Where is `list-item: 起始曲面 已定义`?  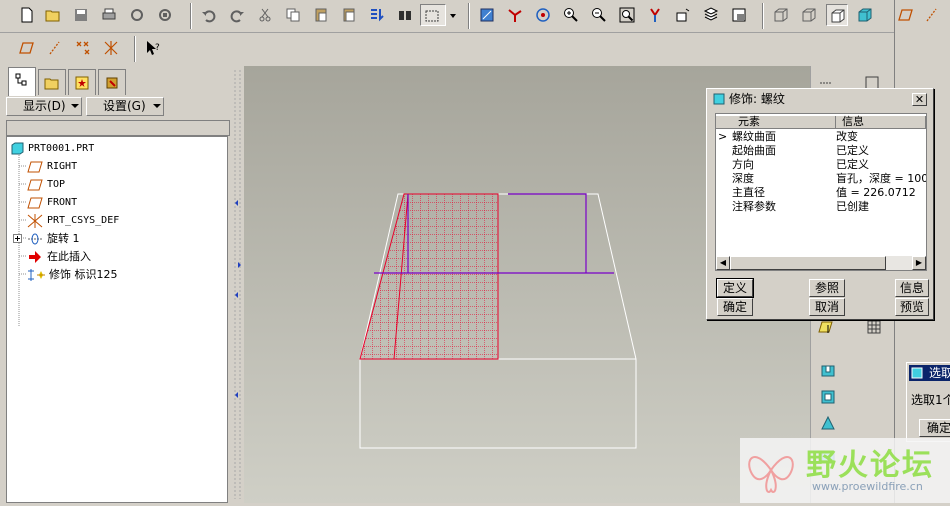
list-item: 起始曲面 已定义 is located at coordinates (821, 151).